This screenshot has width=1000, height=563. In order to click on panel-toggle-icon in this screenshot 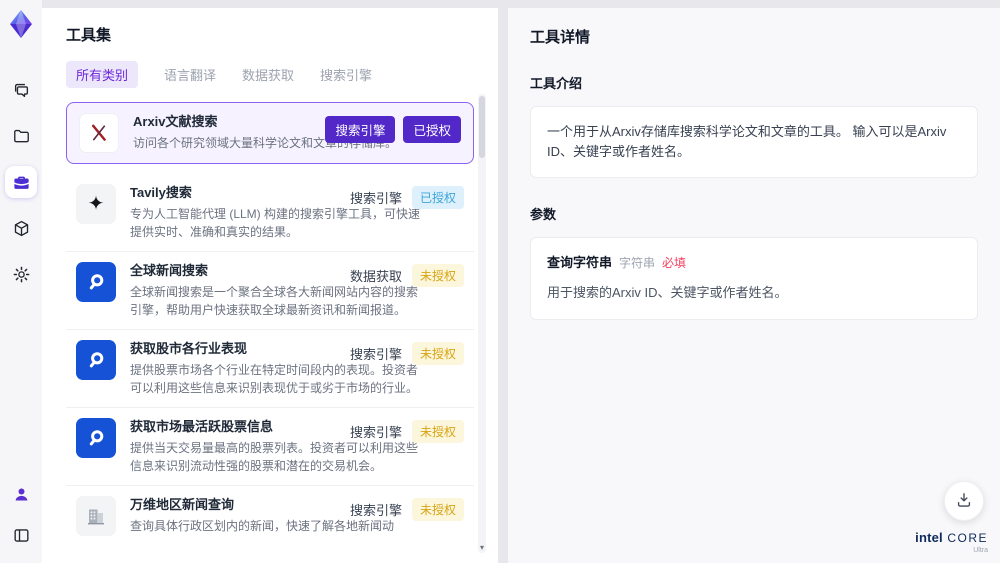, I will do `click(21, 535)`.